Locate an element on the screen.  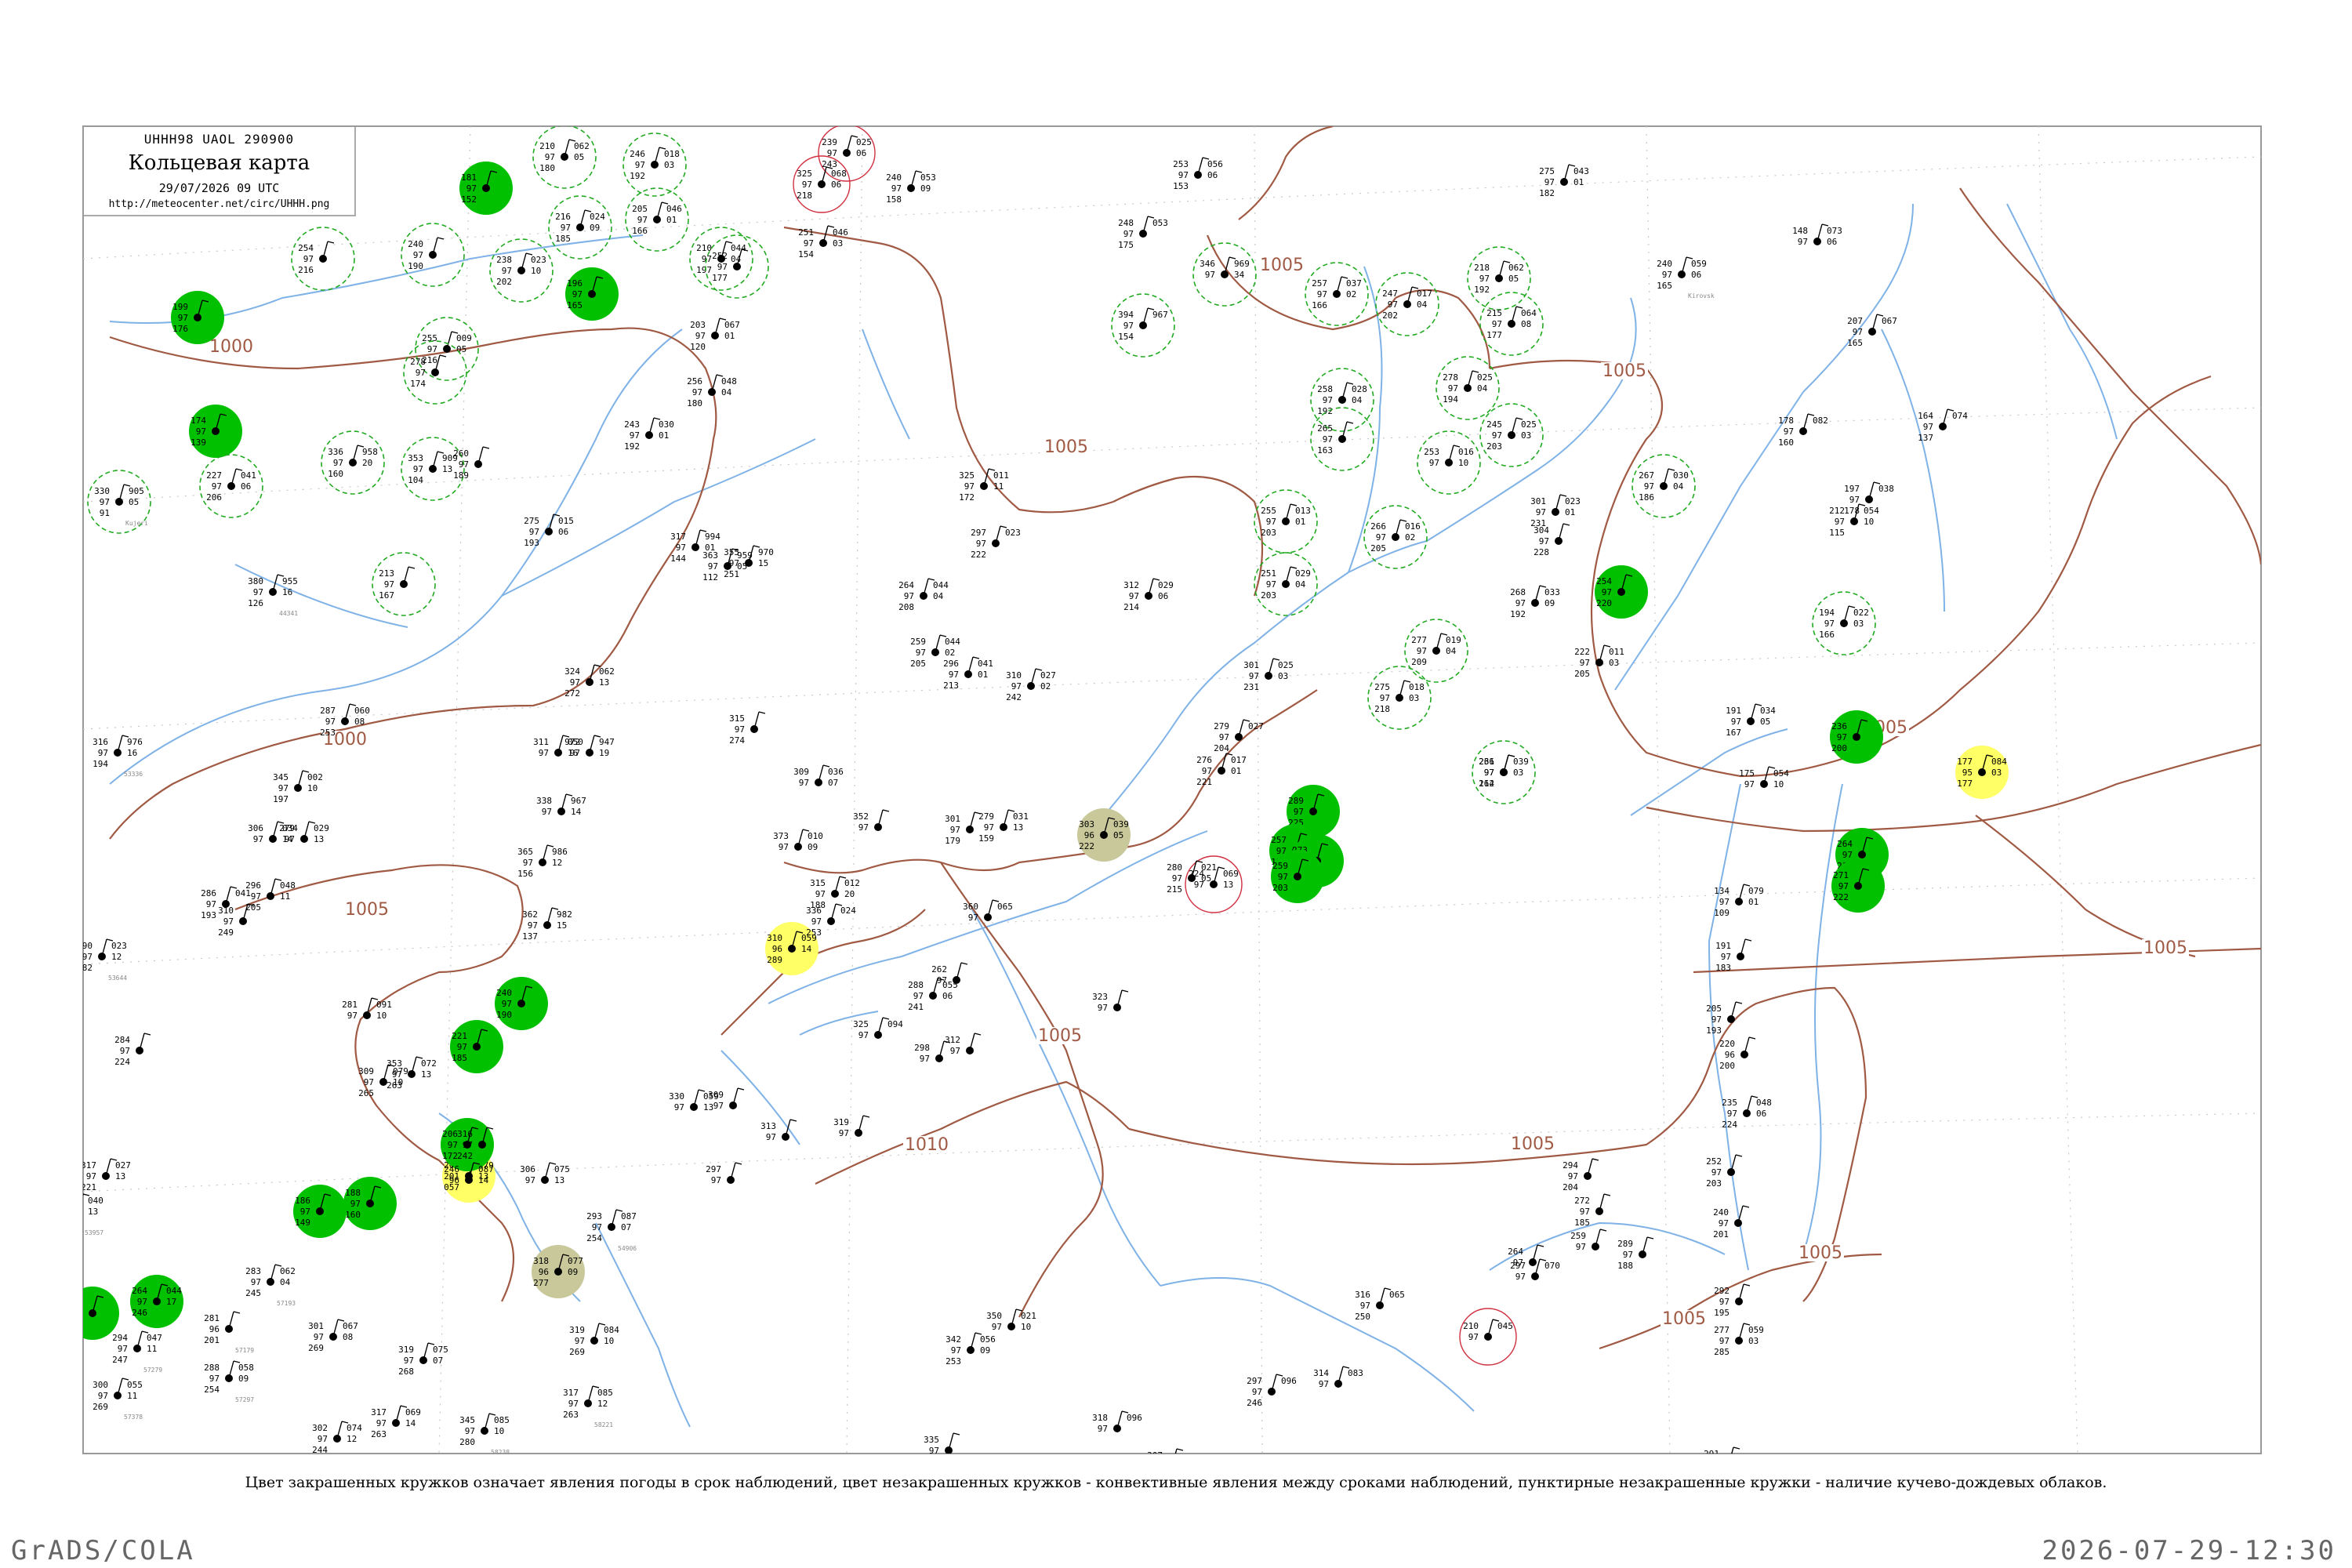
weather-station: 31997 is located at coordinates (851, 1126).